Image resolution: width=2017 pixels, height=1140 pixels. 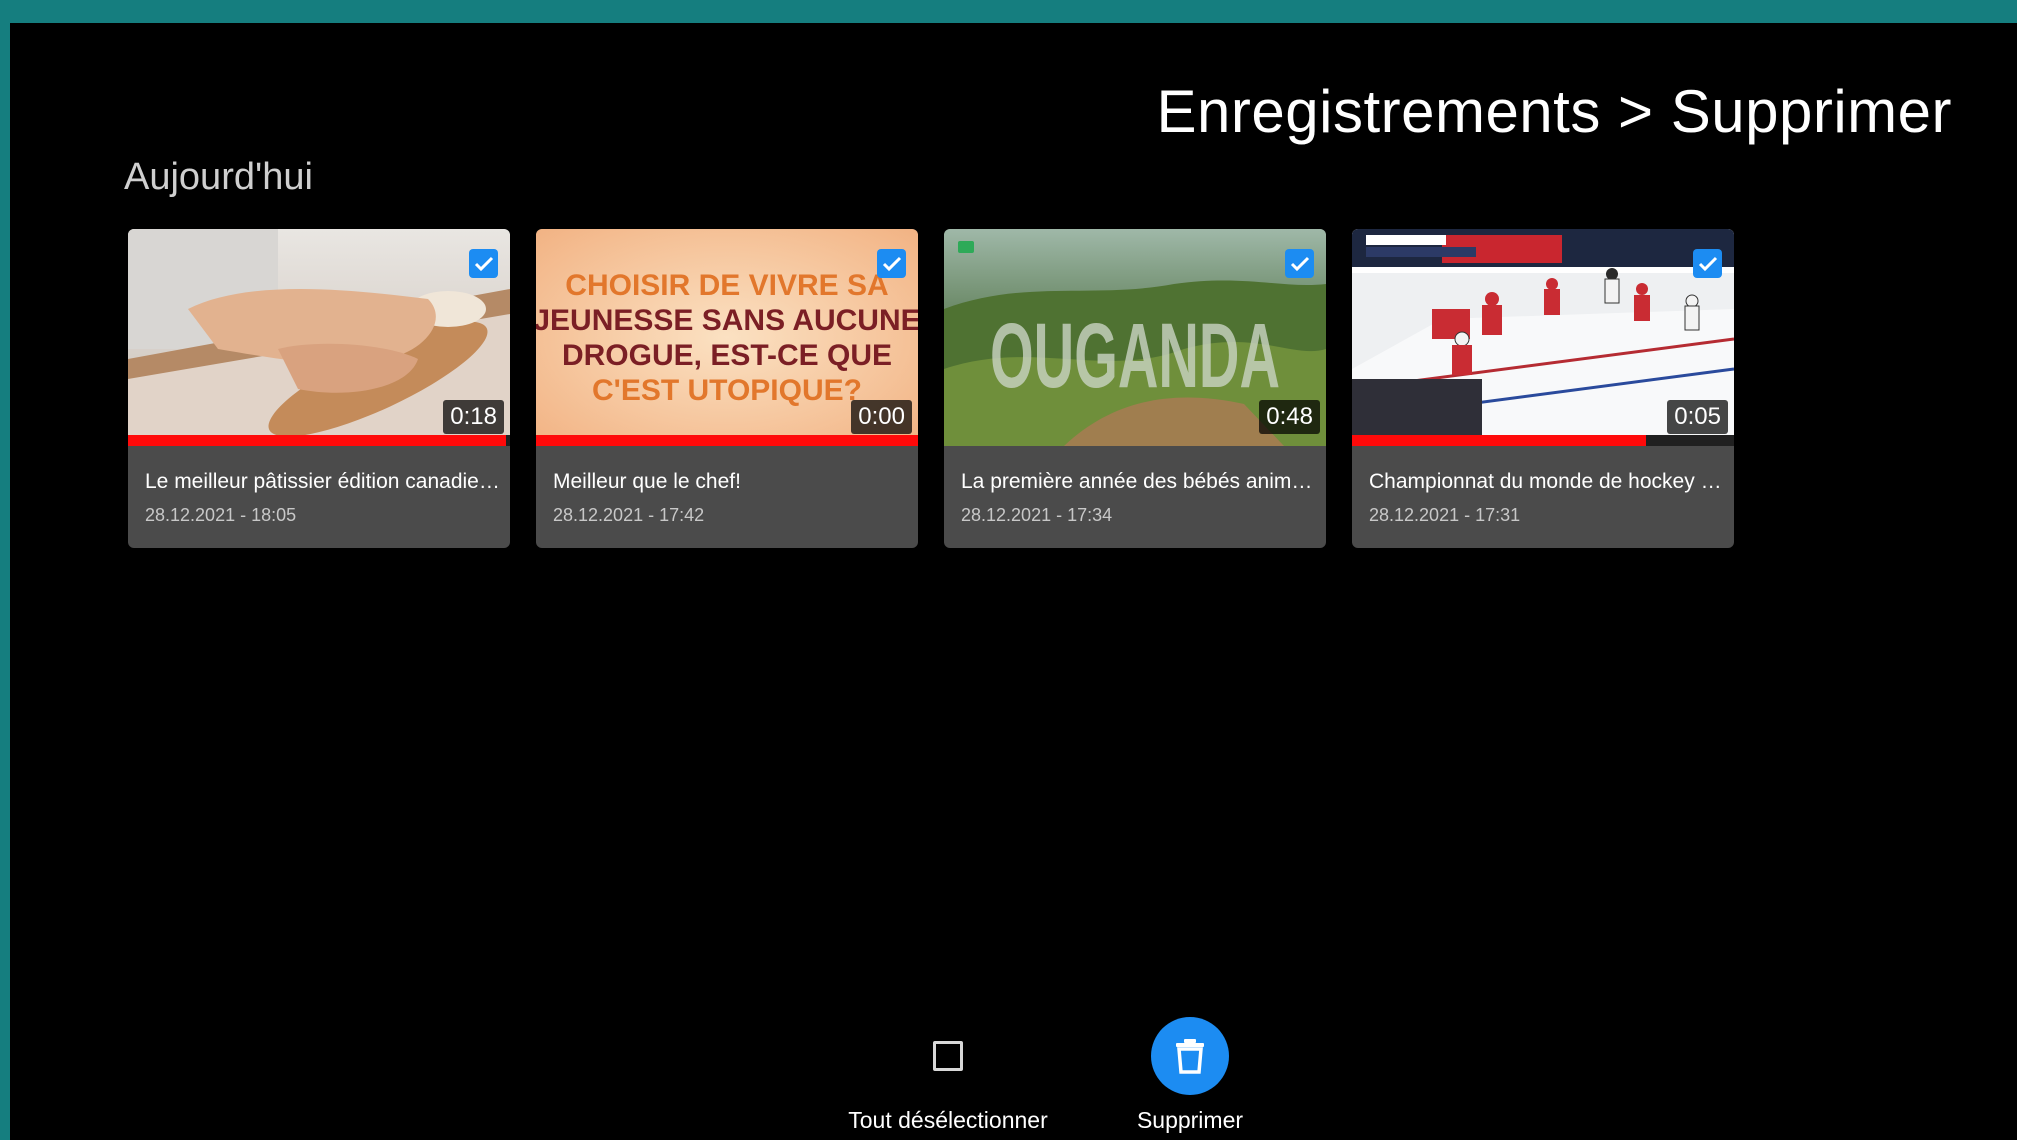 I want to click on thumbnail-title: OUGANDA, so click(x=1135, y=356).